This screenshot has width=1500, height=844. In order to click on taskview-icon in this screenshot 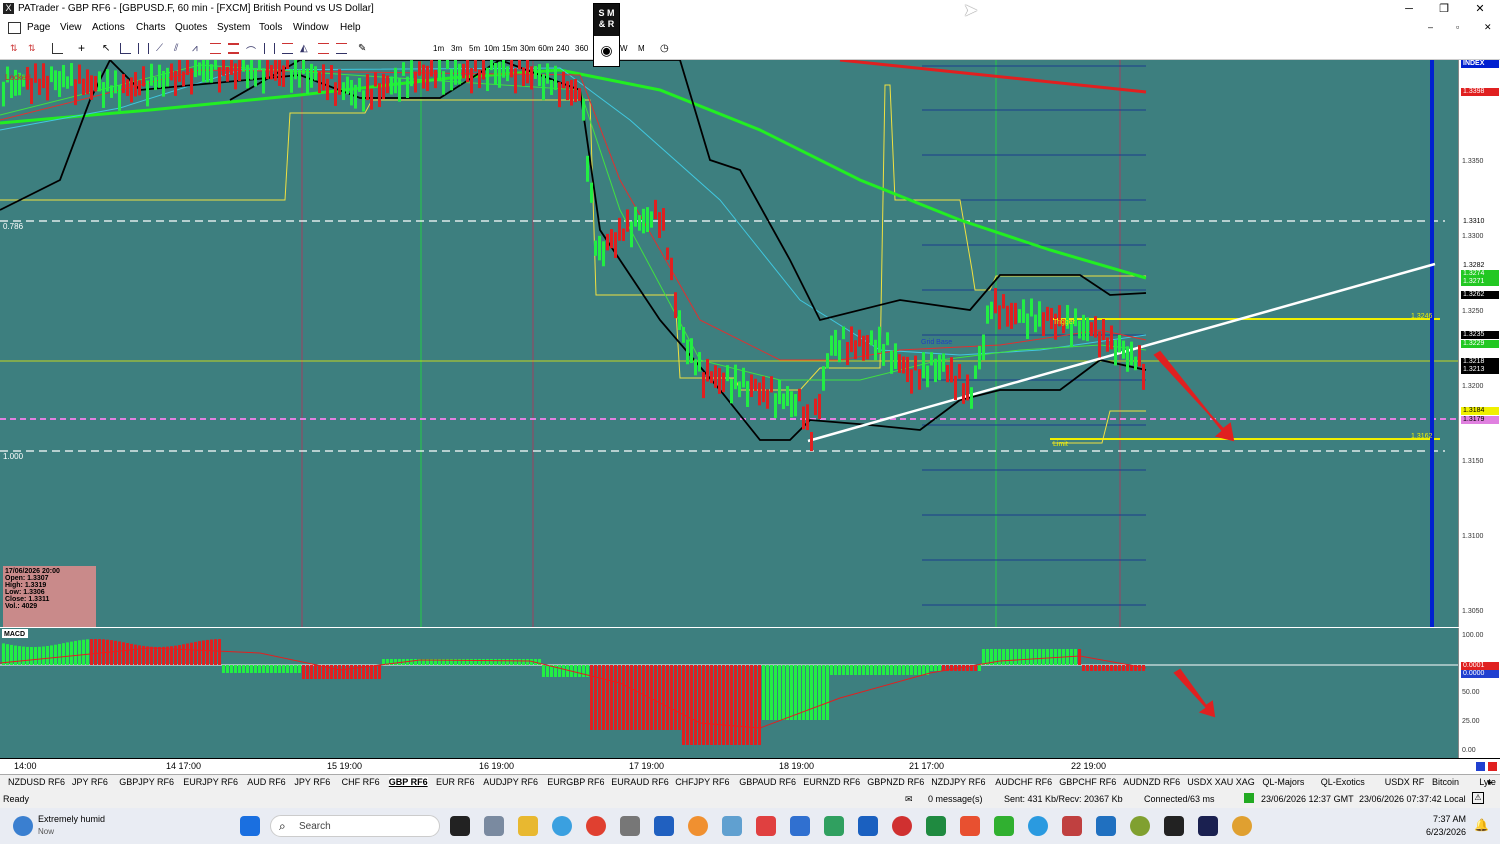, I will do `click(460, 826)`.